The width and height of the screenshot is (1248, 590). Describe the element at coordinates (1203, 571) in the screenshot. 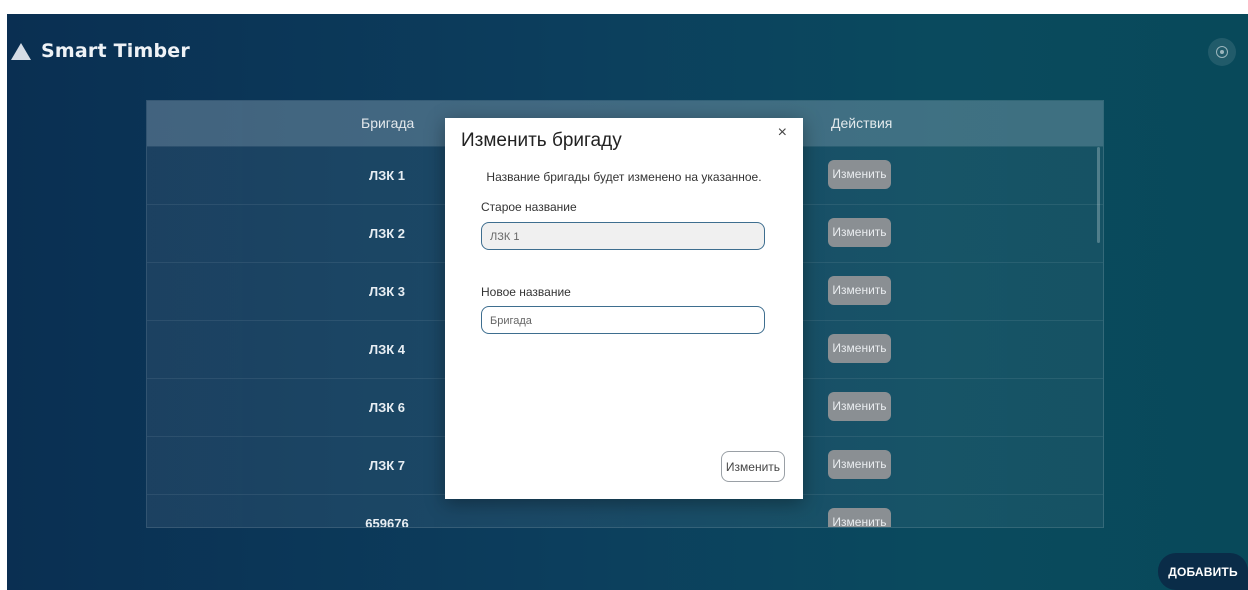

I see `add-brigade-button: ДОБАВИТЬ` at that location.